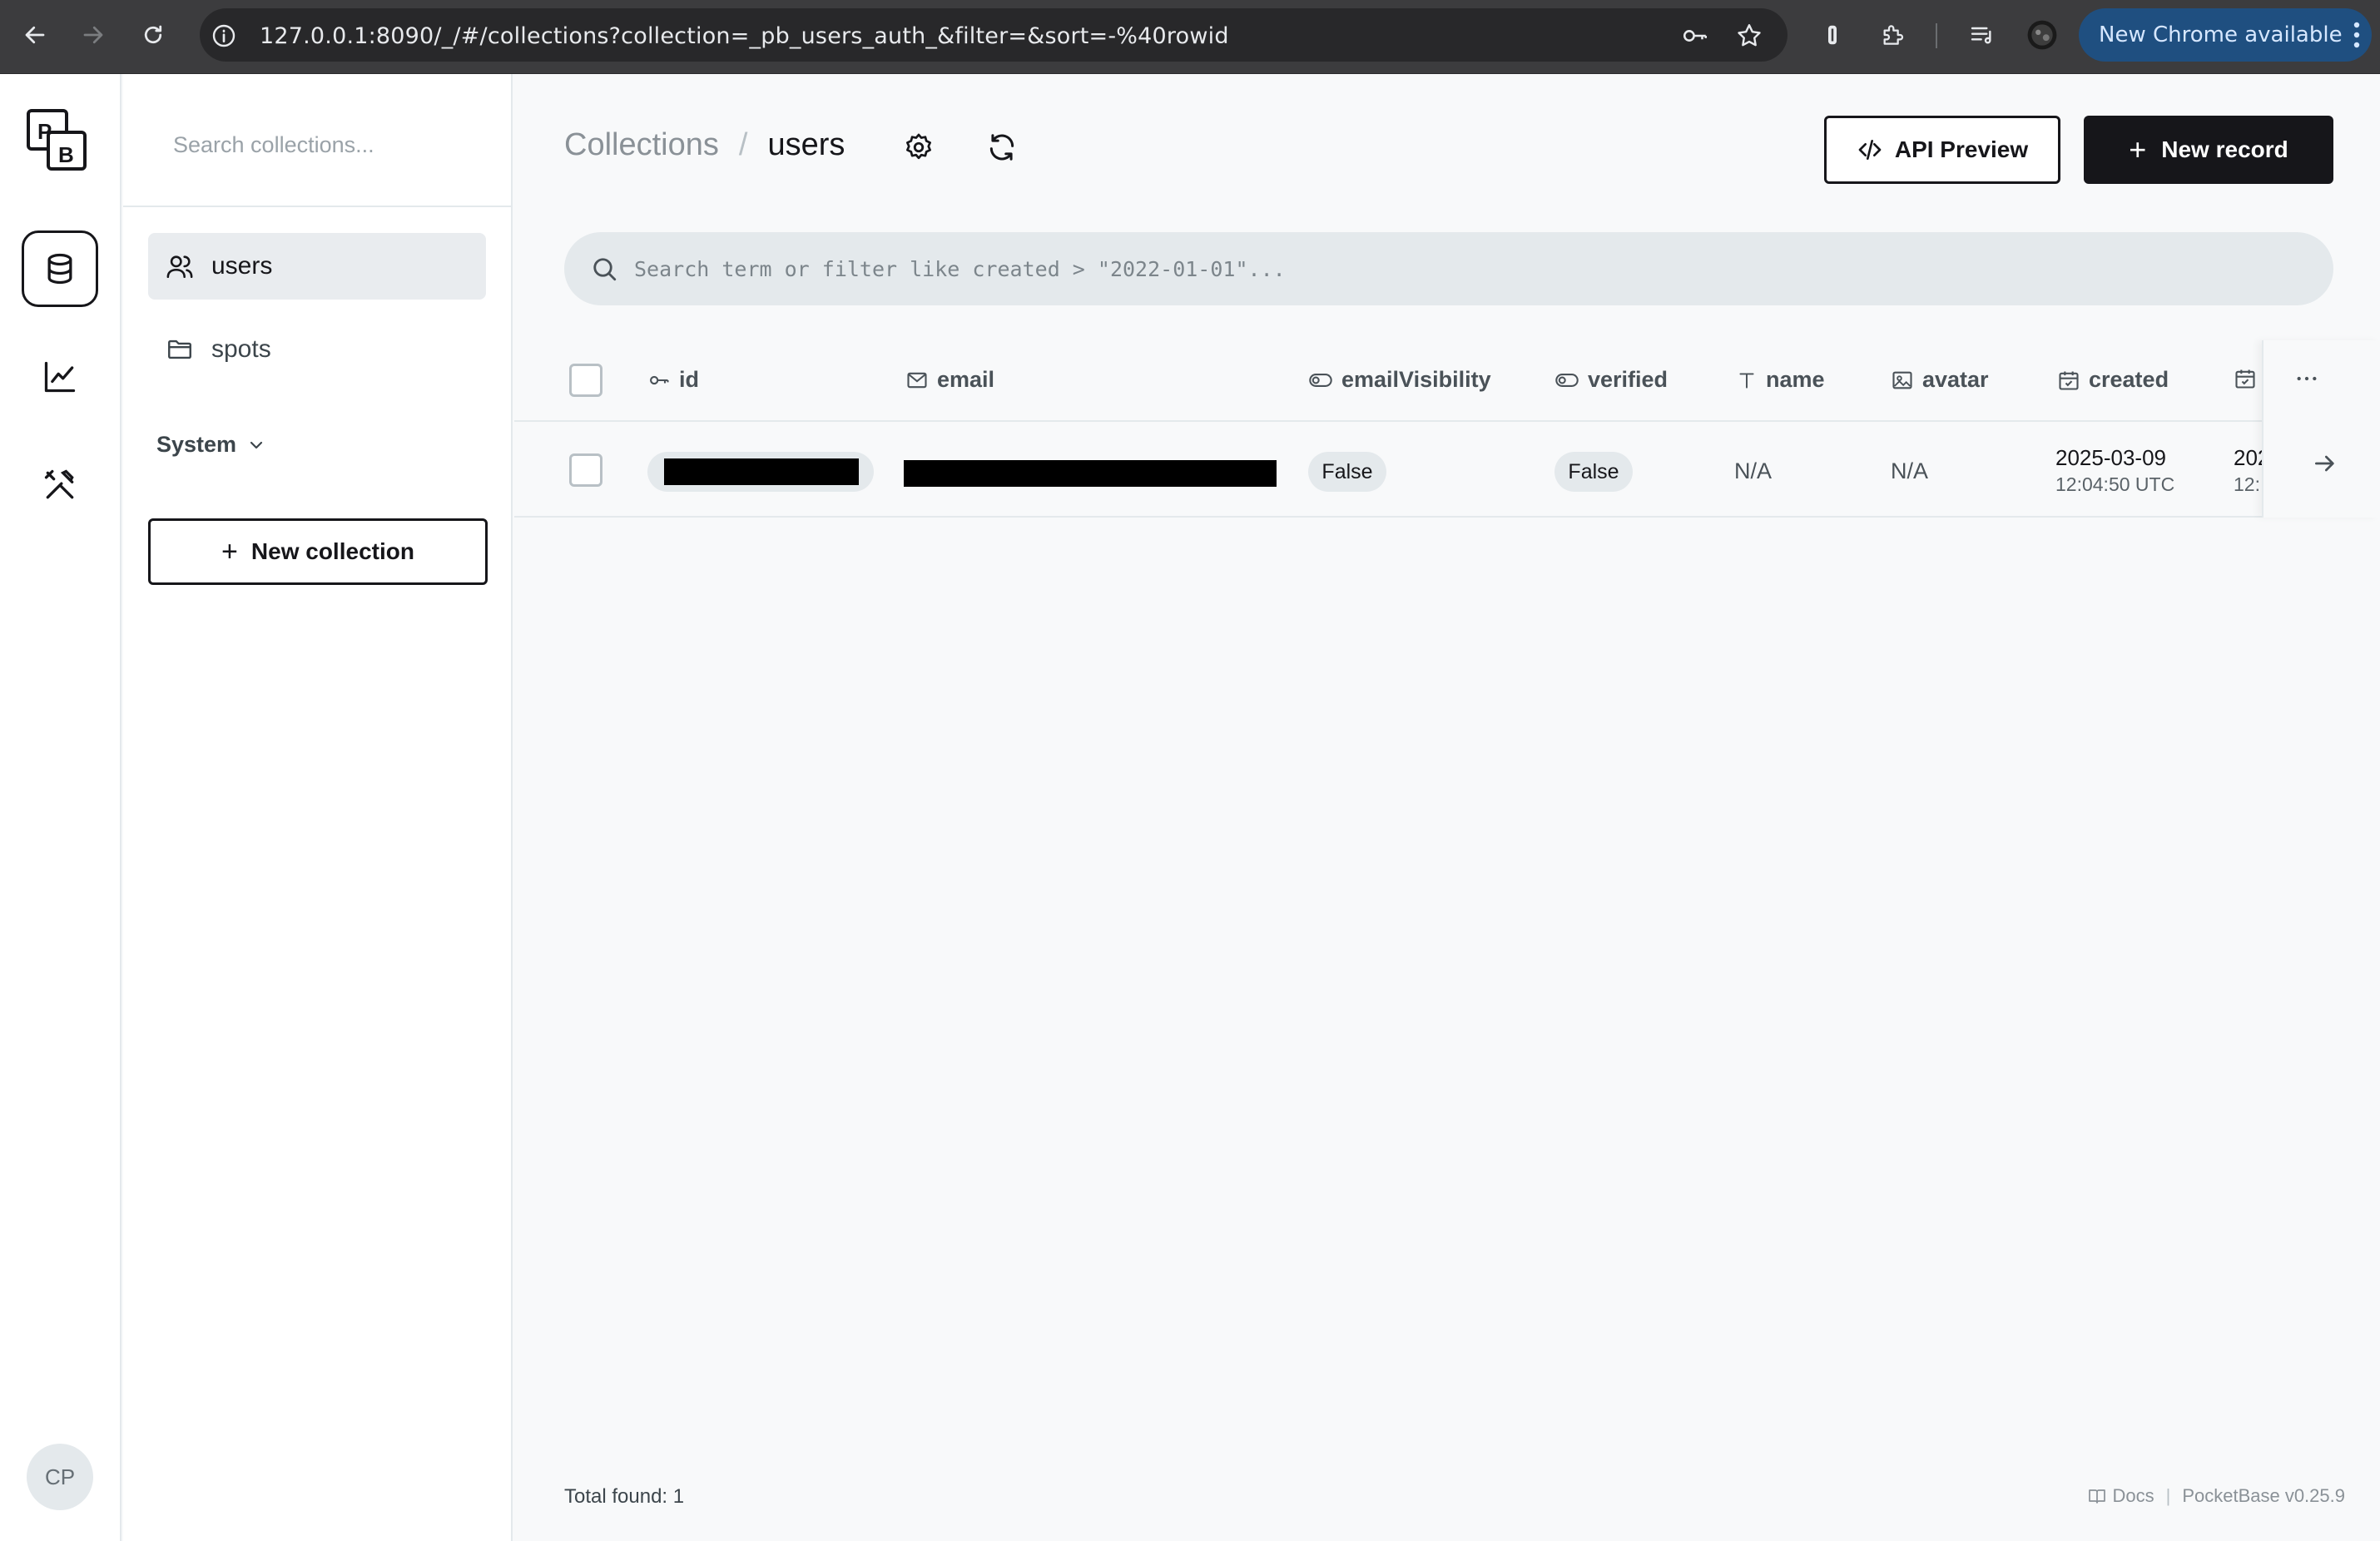 The width and height of the screenshot is (2380, 1541). Describe the element at coordinates (673, 380) in the screenshot. I see `column-header-id: id` at that location.